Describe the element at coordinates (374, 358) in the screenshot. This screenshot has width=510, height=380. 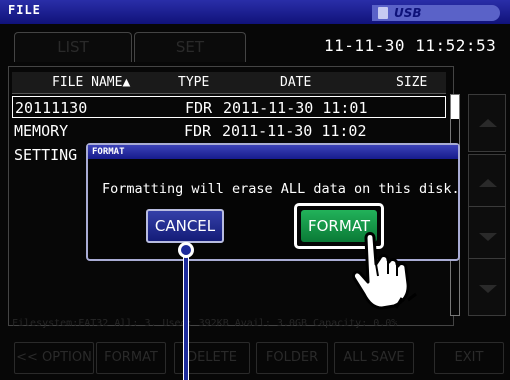
I see `all-save-button: ALL SAVE` at that location.